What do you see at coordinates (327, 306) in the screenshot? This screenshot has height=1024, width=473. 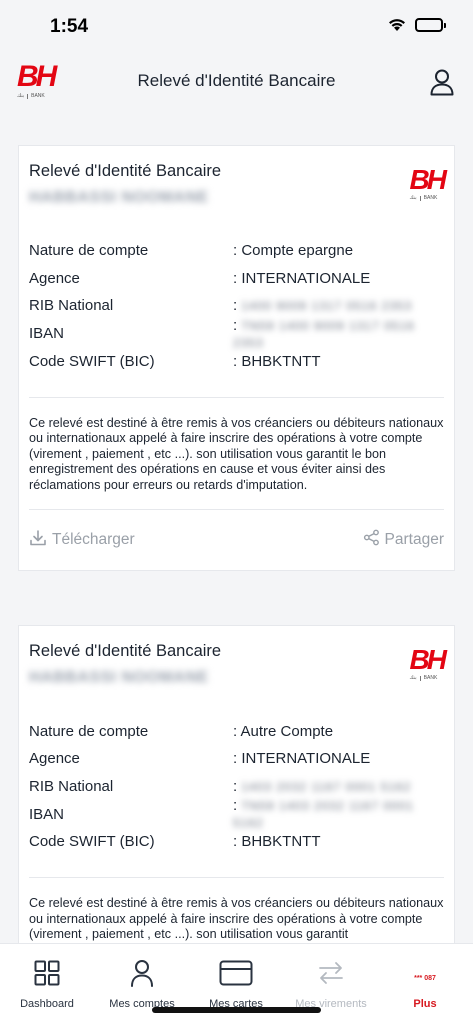 I see `rib-masked-value: 1400 9009 1317 0516 2353` at bounding box center [327, 306].